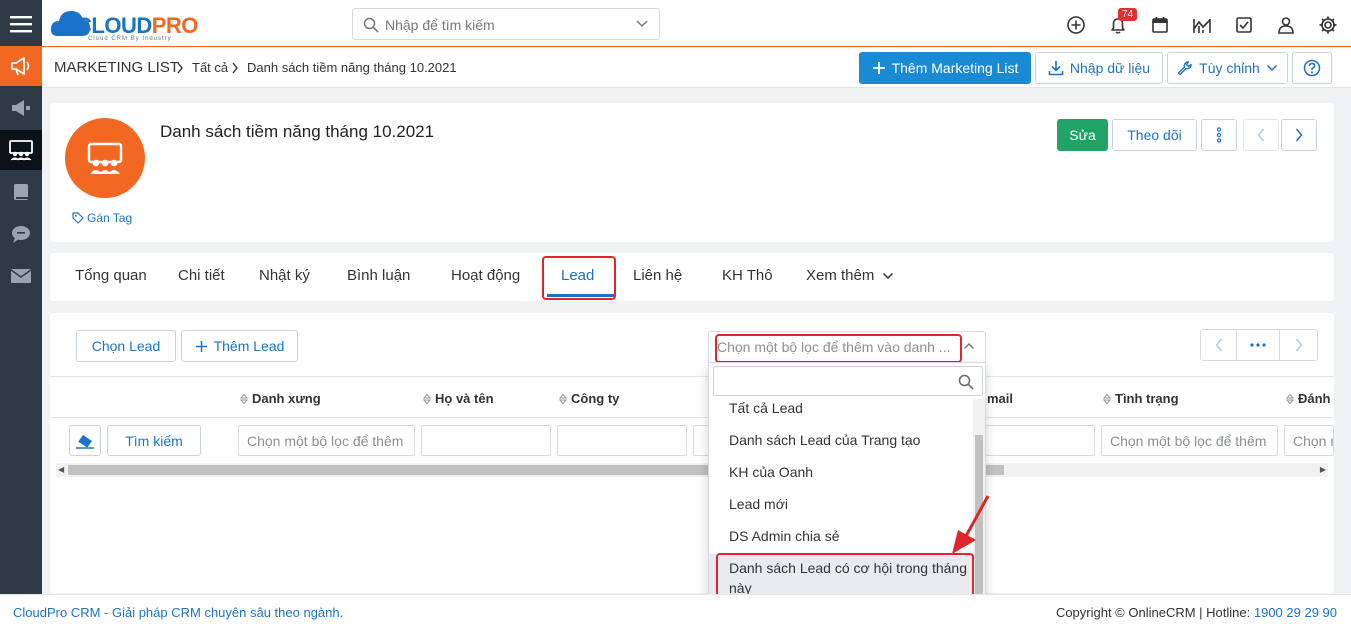  I want to click on calendar-icon, so click(1160, 25).